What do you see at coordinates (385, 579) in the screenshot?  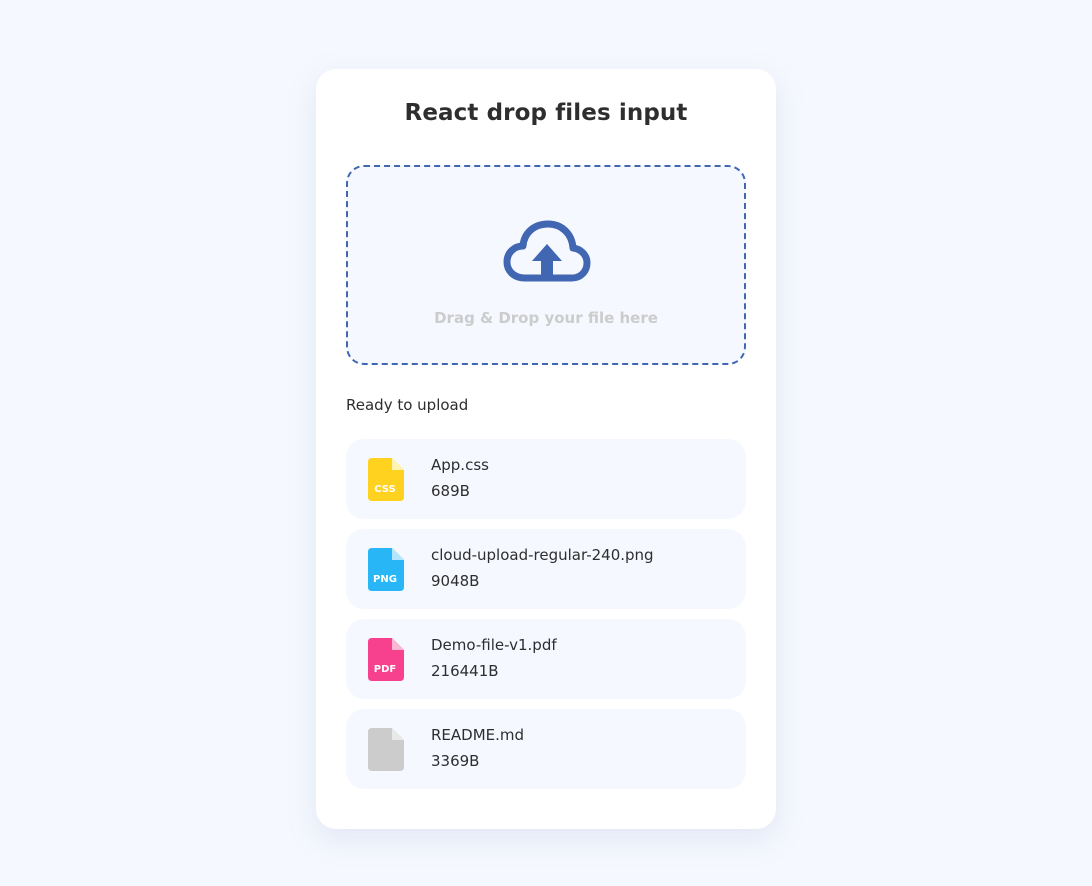 I see `file-badge: PNG` at bounding box center [385, 579].